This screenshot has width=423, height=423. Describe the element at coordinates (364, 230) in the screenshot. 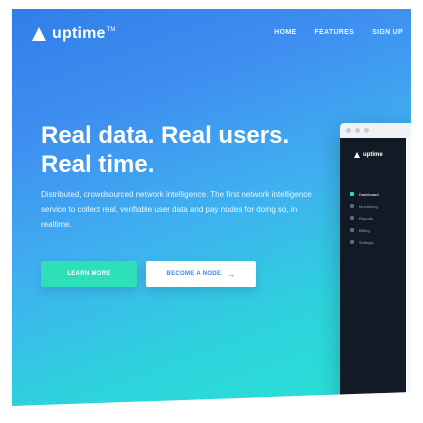

I see `mockup-menu-label: Billing` at that location.